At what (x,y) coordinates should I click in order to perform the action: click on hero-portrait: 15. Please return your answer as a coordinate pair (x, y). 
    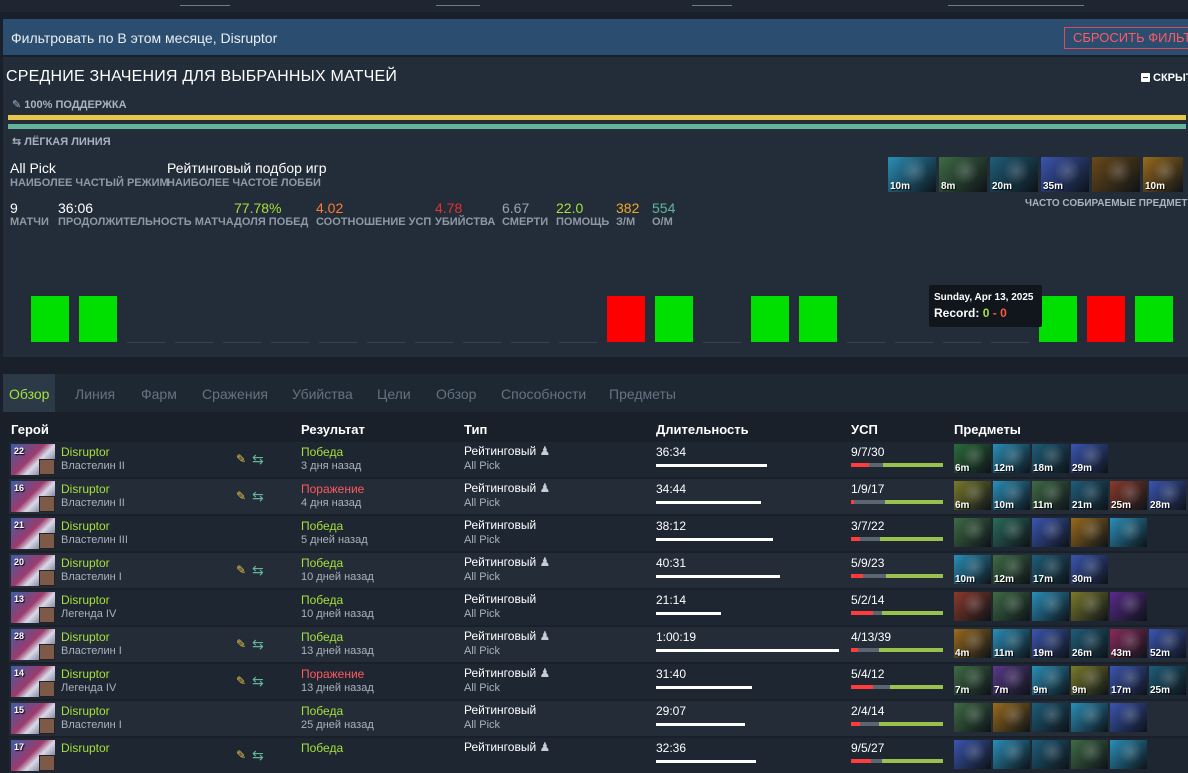
    Looking at the image, I should click on (33, 718).